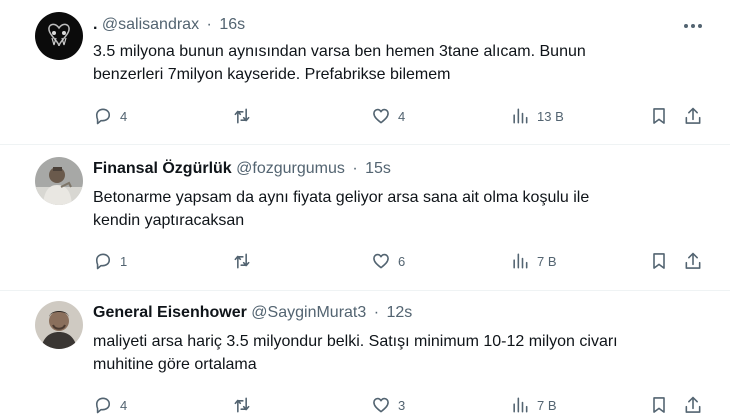  What do you see at coordinates (290, 168) in the screenshot?
I see `handle: @fozgurgumus` at bounding box center [290, 168].